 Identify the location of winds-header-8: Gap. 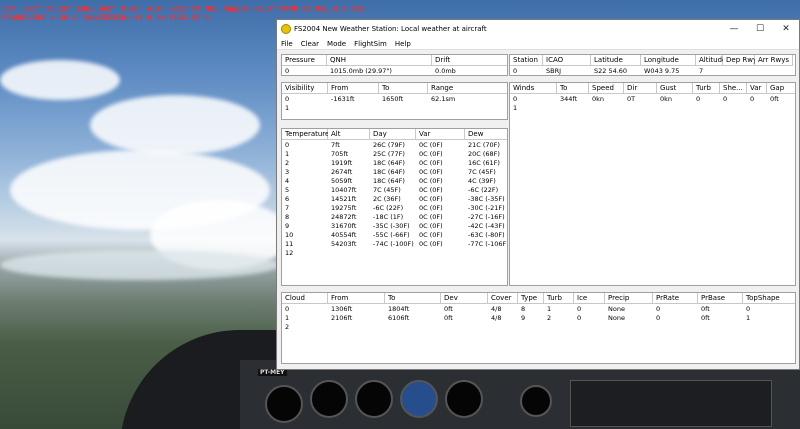
(781, 88).